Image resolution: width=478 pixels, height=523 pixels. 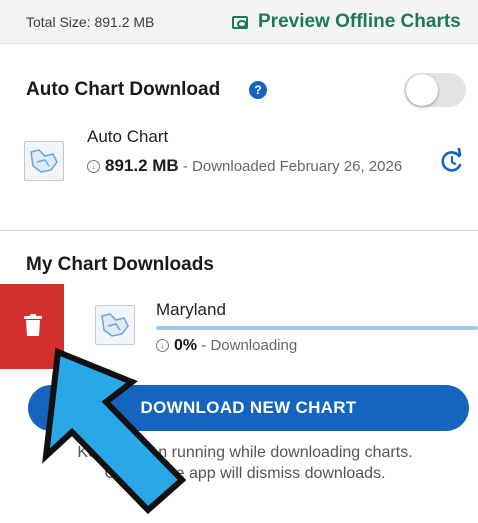 I want to click on auto-chart-meta: ↓ 891.2 MB - Downloaded February 26, 2026, so click(x=252, y=166).